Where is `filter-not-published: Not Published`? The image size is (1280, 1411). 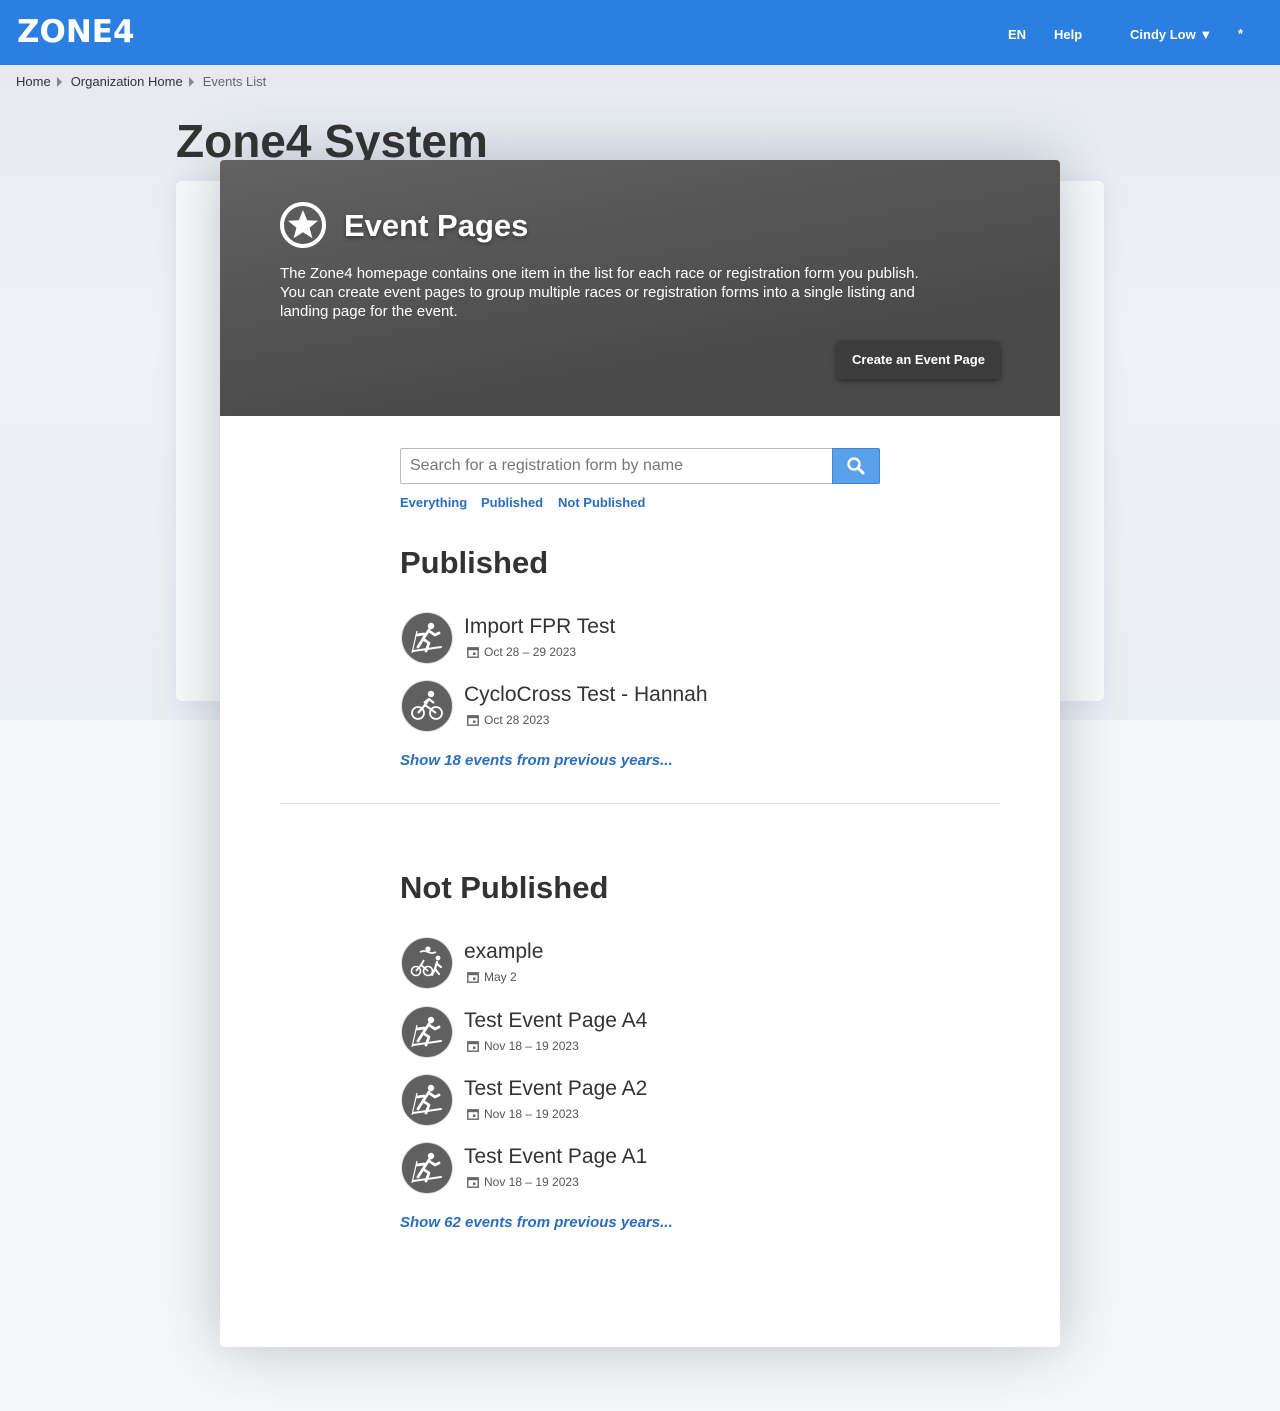 filter-not-published: Not Published is located at coordinates (601, 502).